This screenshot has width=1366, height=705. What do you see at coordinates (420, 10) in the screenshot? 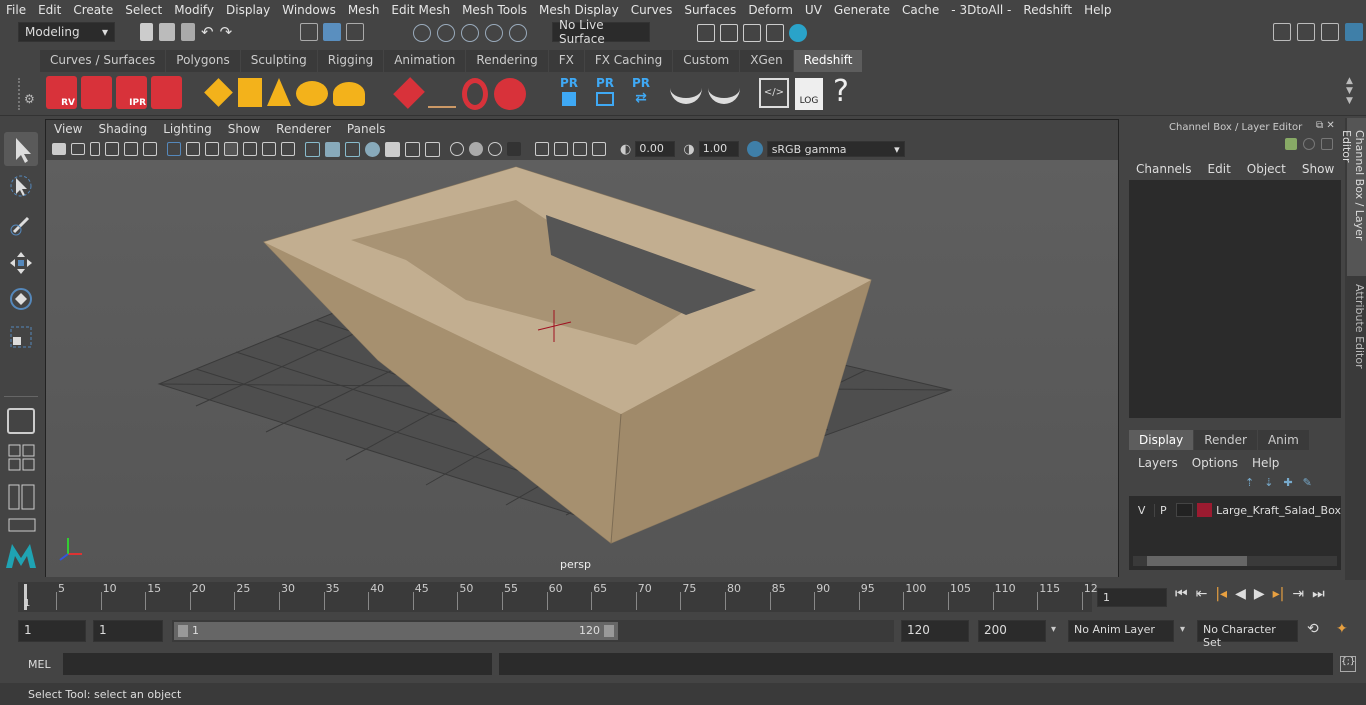
I see `menu-8: Edit Mesh` at bounding box center [420, 10].